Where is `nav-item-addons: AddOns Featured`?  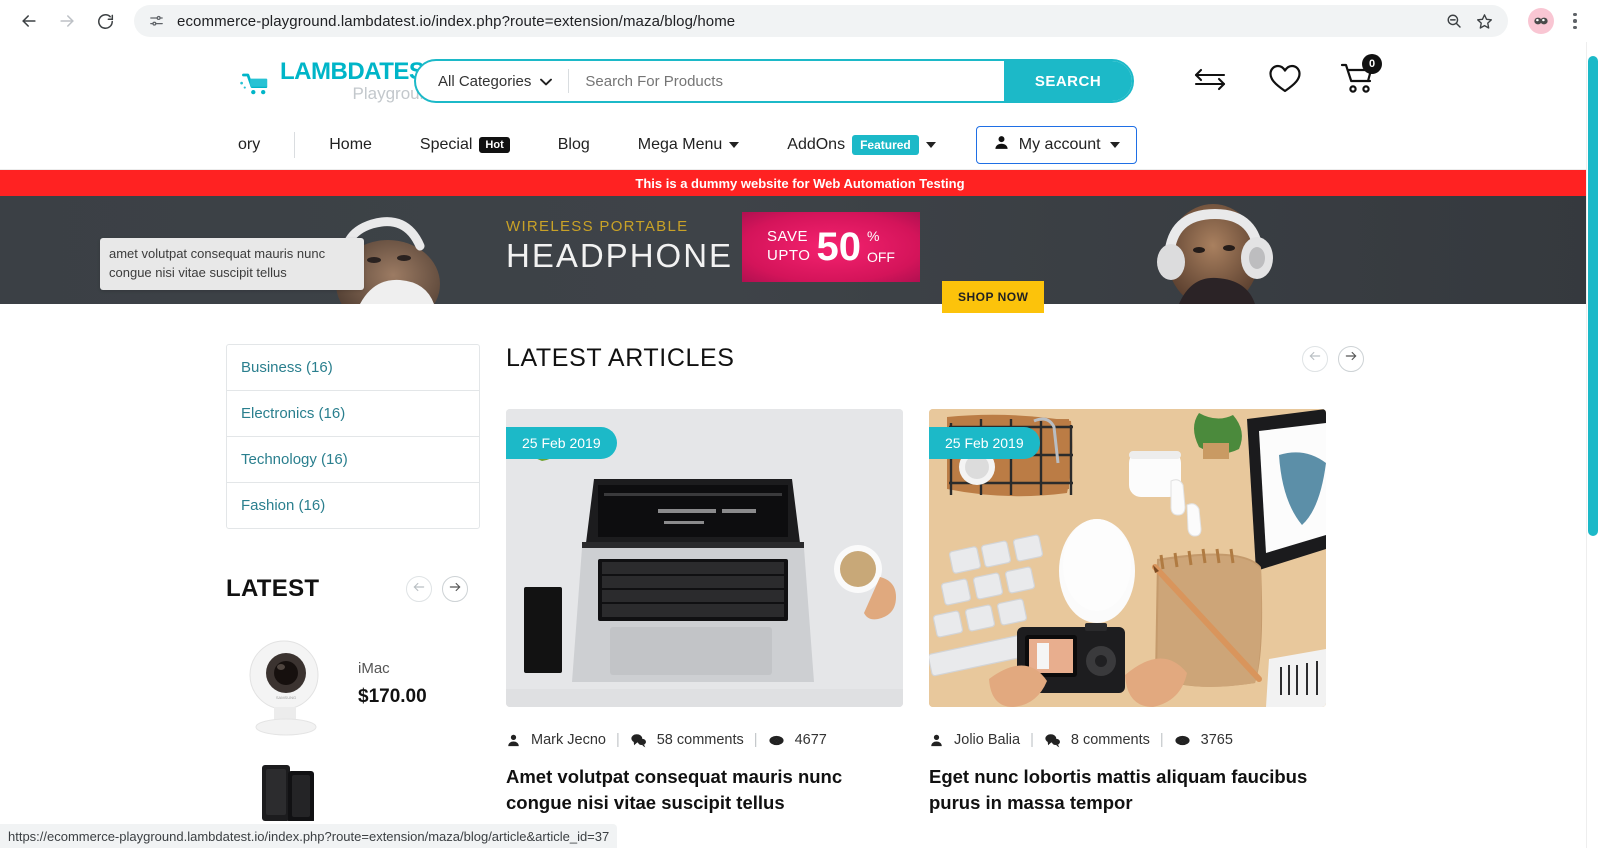
nav-item-addons: AddOns Featured is located at coordinates (861, 144).